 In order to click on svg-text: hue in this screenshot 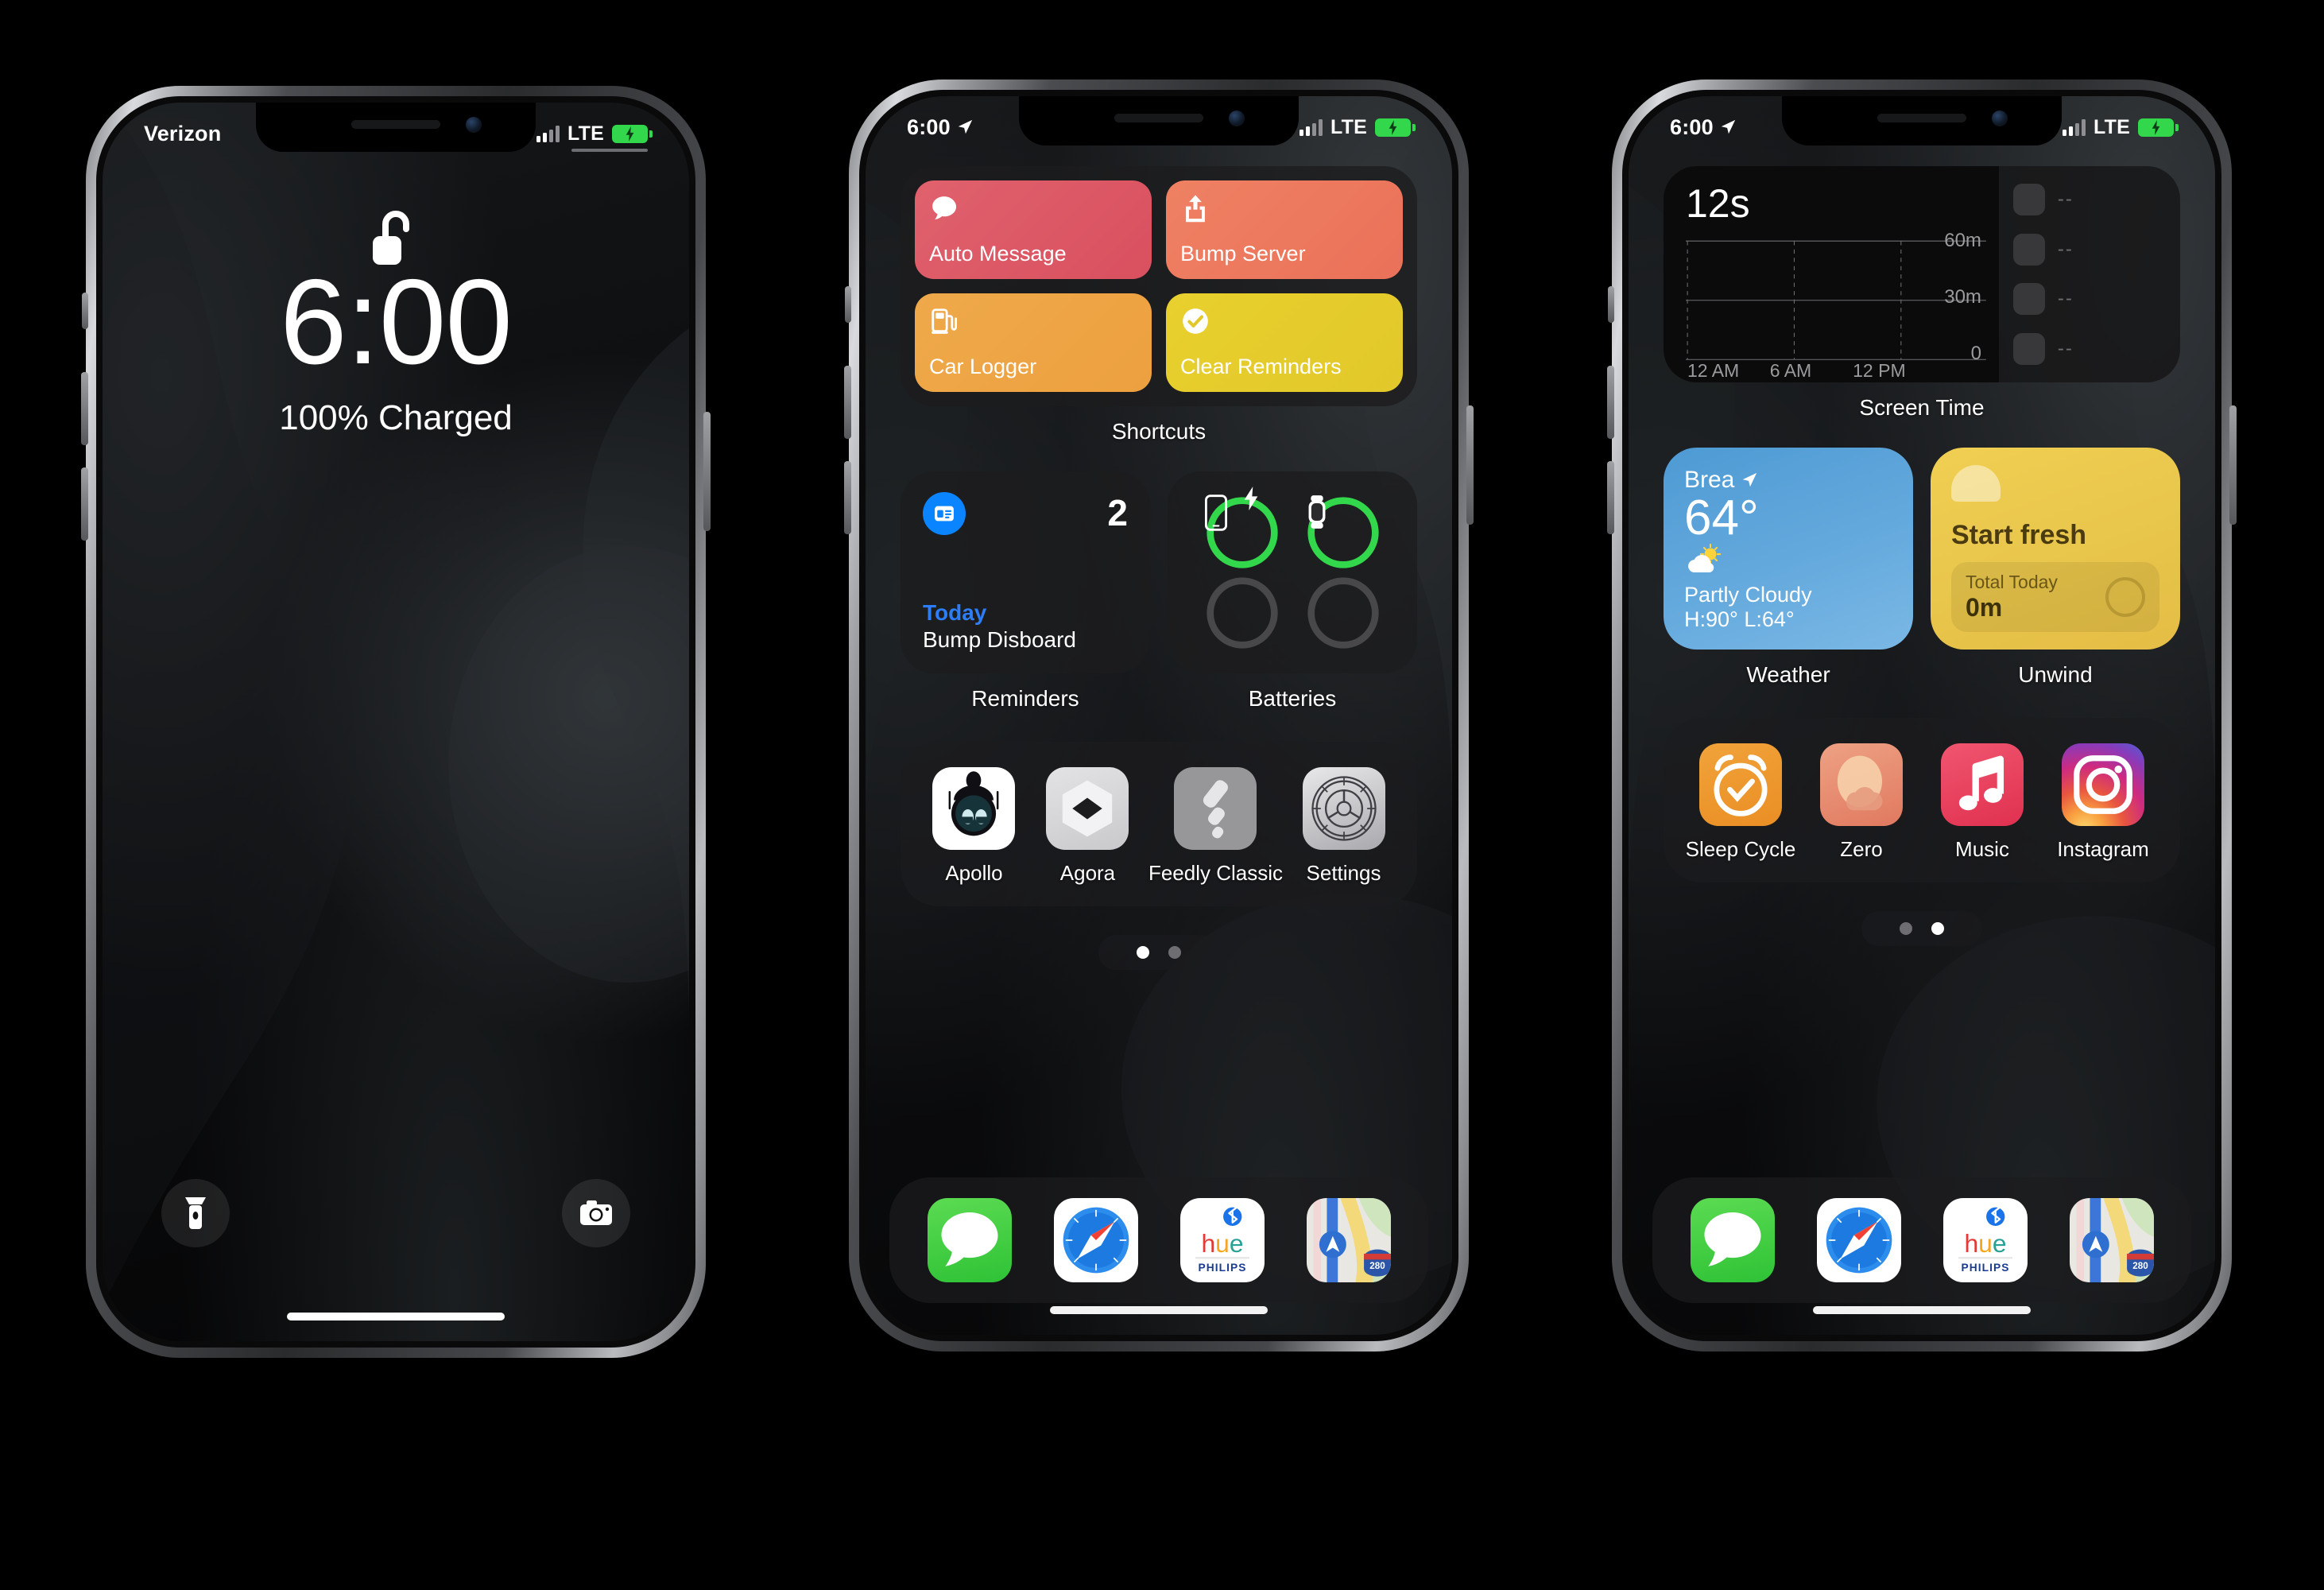, I will do `click(1985, 1243)`.